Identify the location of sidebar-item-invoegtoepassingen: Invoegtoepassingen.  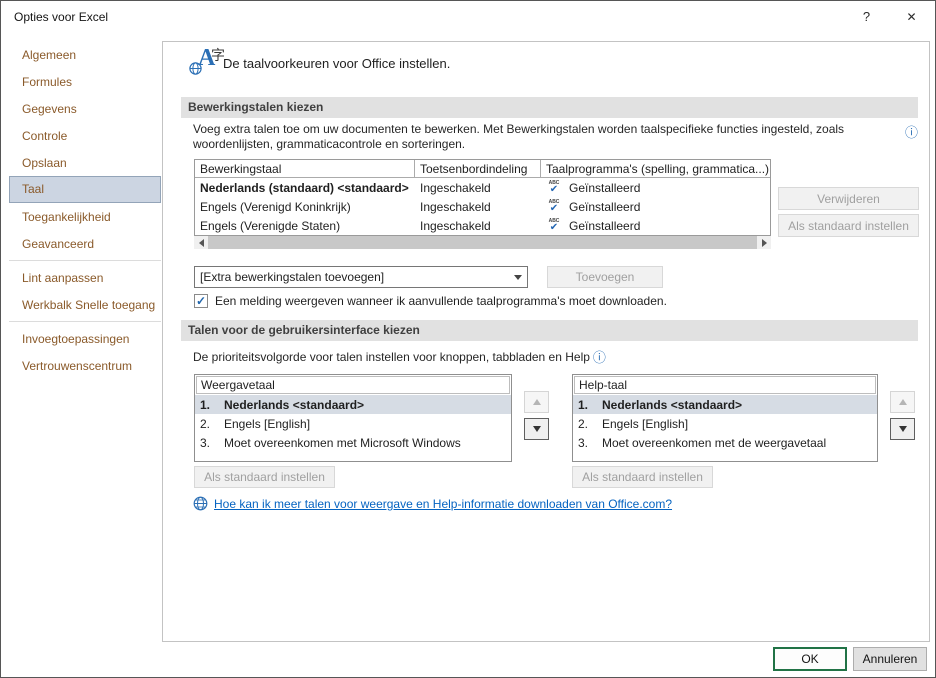
(85, 338).